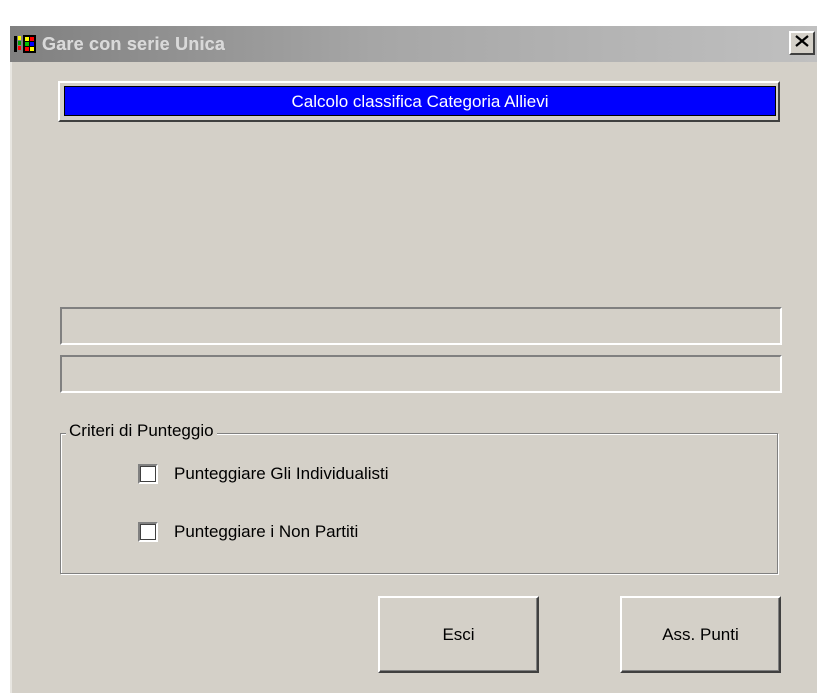  I want to click on close-button, so click(802, 43).